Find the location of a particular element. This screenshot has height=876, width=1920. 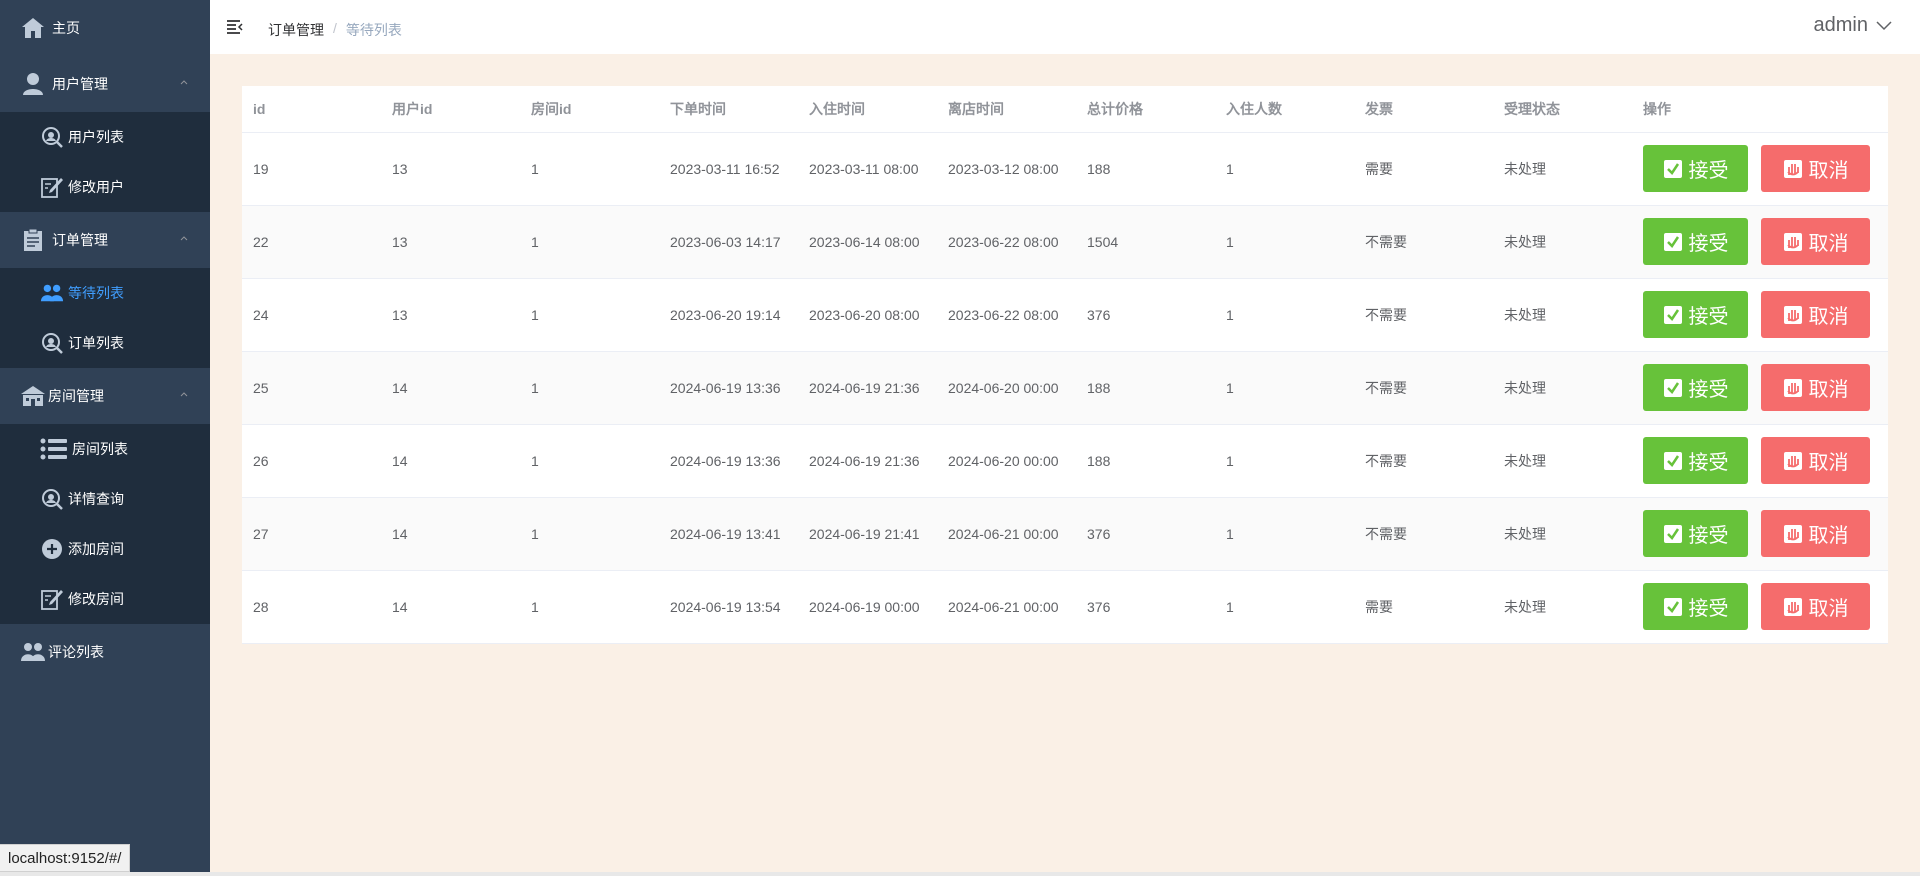

building-icon is located at coordinates (33, 396).